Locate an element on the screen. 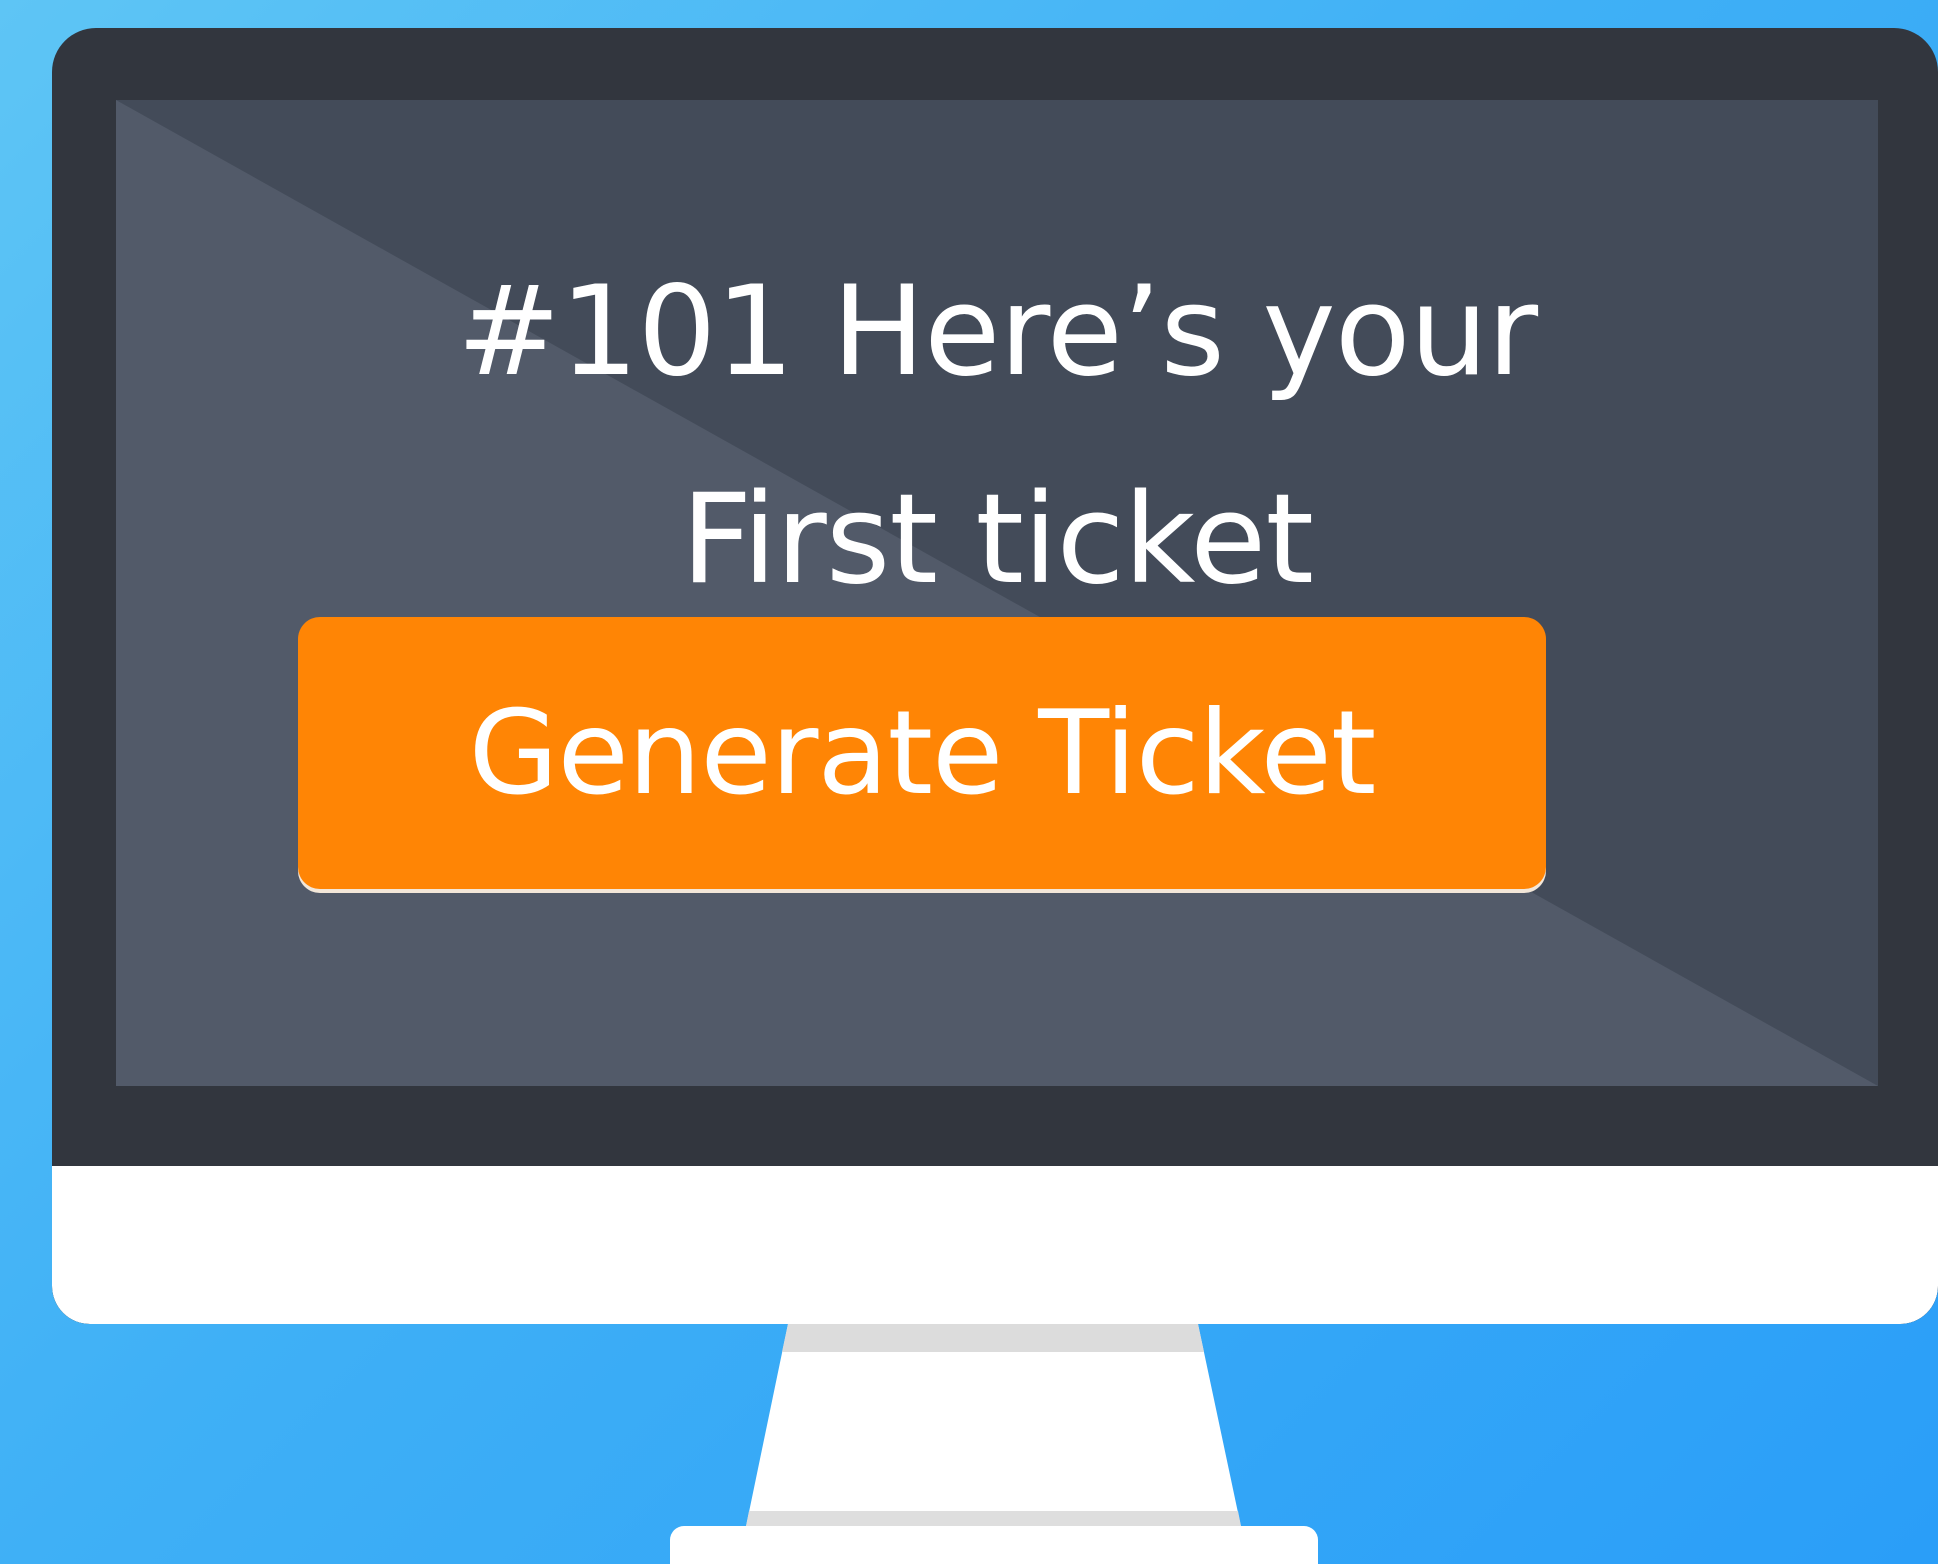 The width and height of the screenshot is (1938, 1564). generate-ticket-button: Generate Ticket is located at coordinates (922, 753).